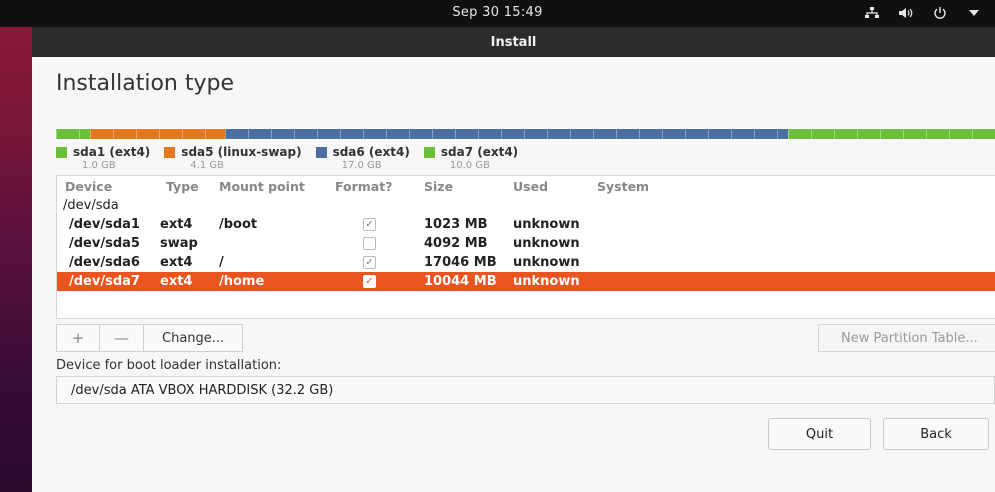 The height and width of the screenshot is (492, 995). I want to click on remove-partition-button: —, so click(122, 338).